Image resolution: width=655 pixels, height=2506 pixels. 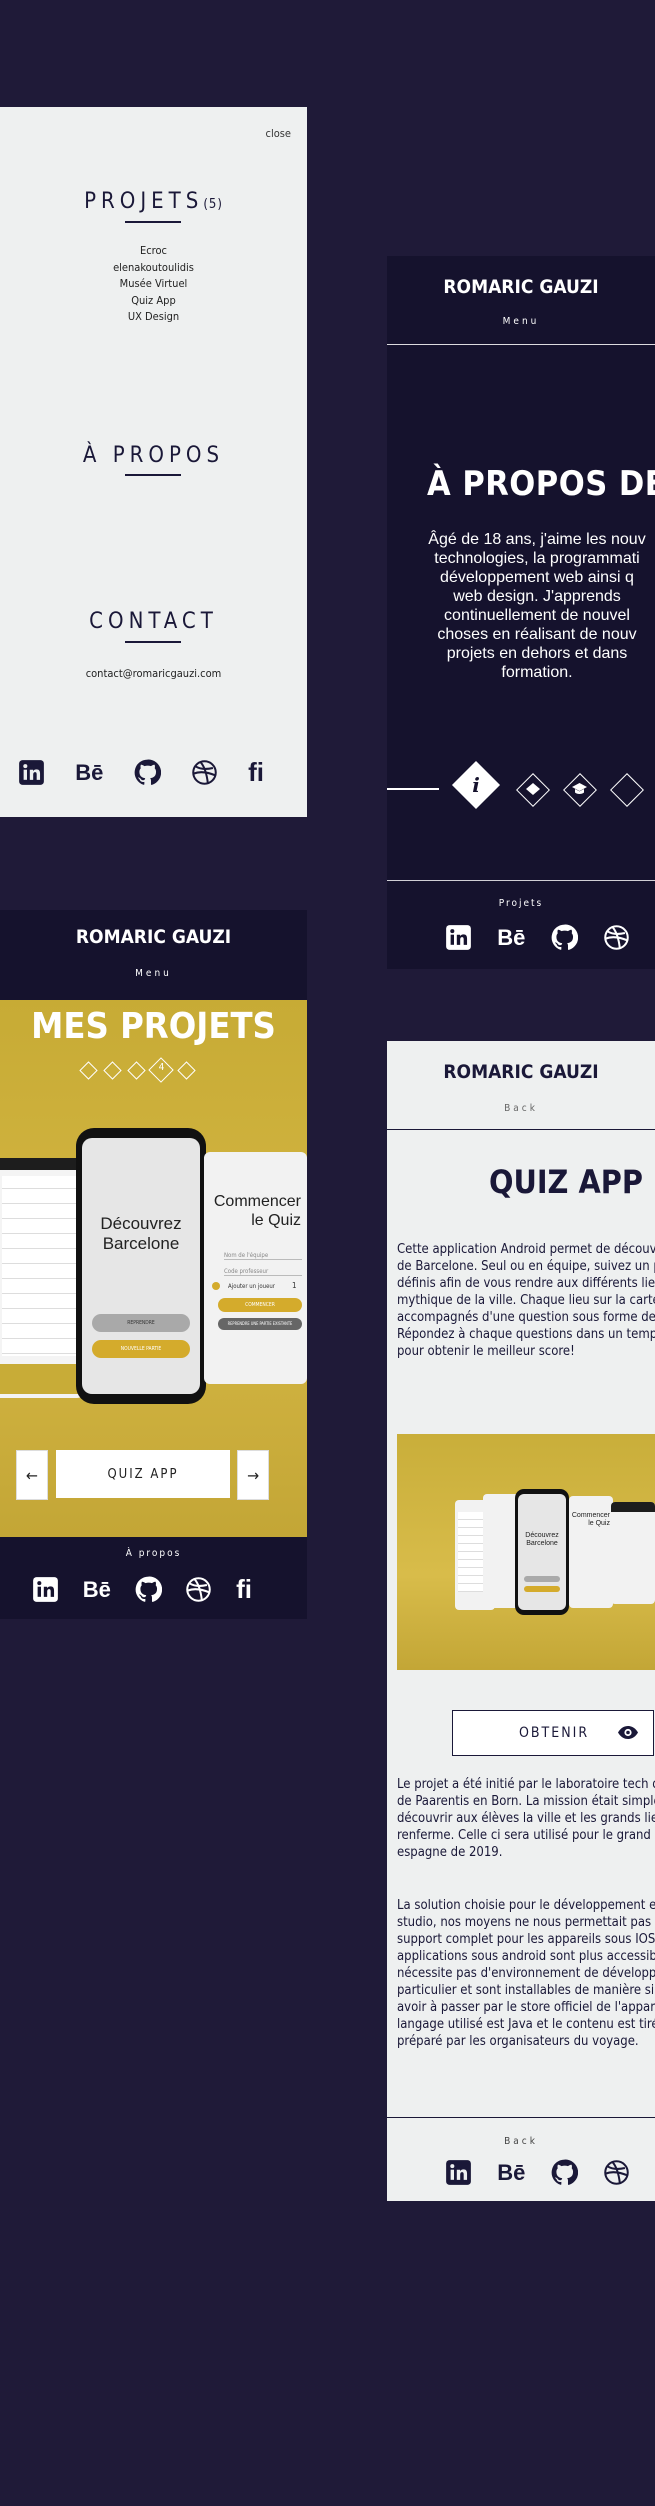 What do you see at coordinates (521, 344) in the screenshot?
I see `header-divider` at bounding box center [521, 344].